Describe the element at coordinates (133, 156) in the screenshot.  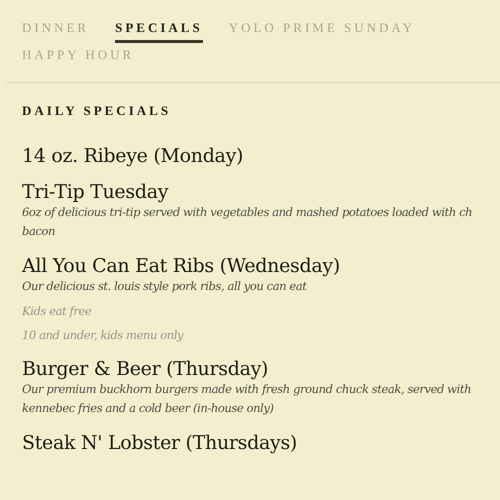
I see `special-title: 14 oz. Ribeye (Monday)` at that location.